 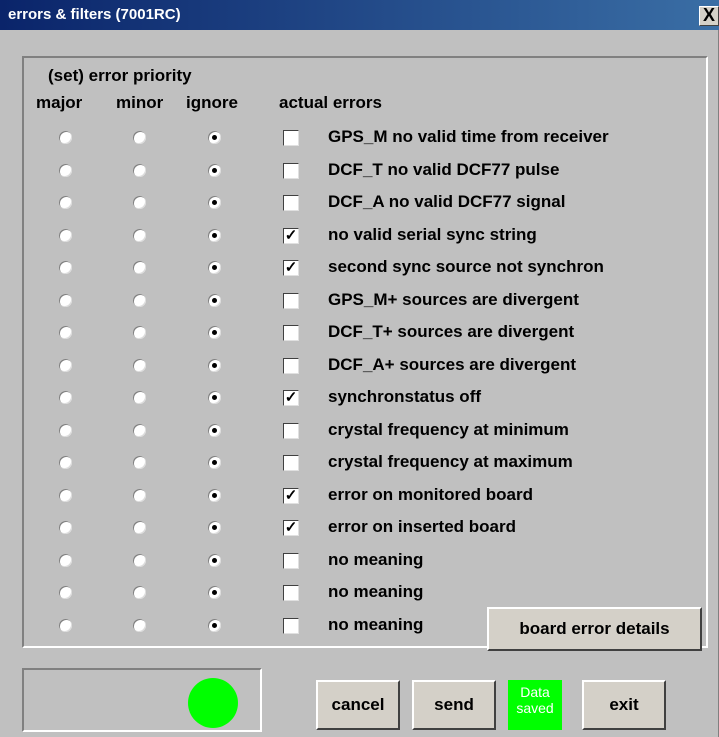 What do you see at coordinates (535, 708) in the screenshot?
I see `data-saved-line2: saved` at bounding box center [535, 708].